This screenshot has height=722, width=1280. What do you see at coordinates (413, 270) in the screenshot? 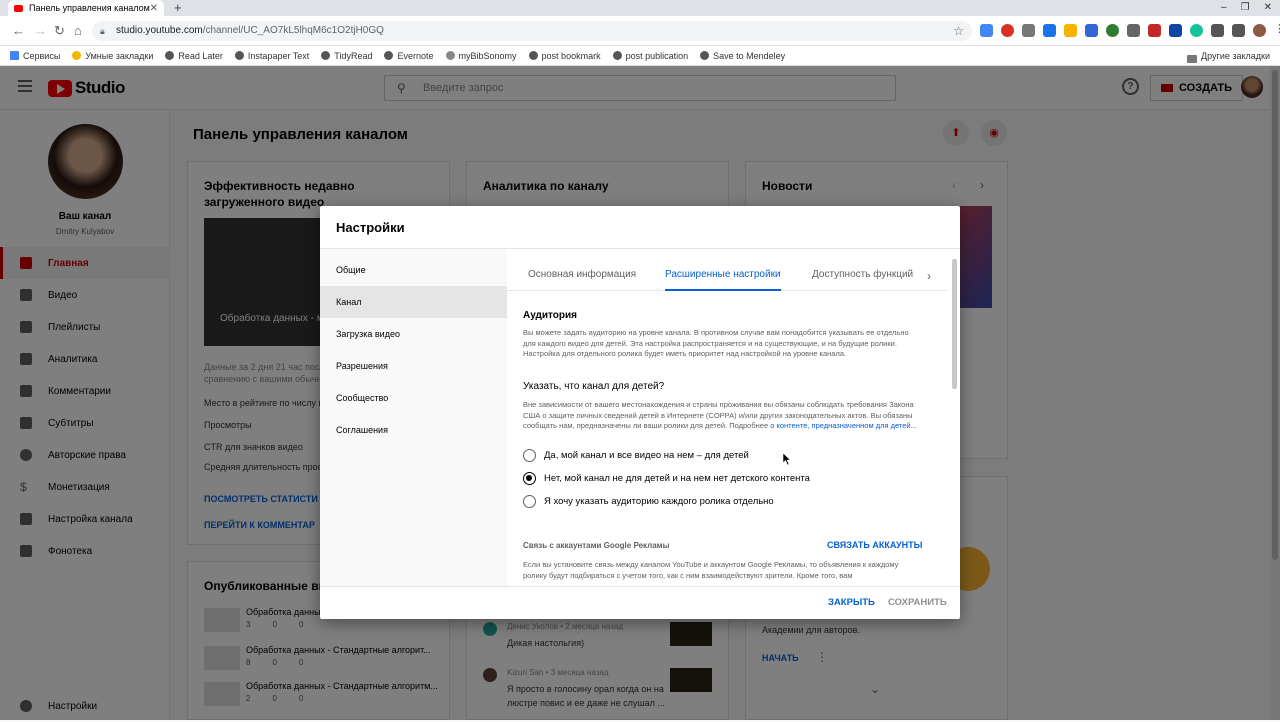
I see `settings-nav-general: Общие` at bounding box center [413, 270].